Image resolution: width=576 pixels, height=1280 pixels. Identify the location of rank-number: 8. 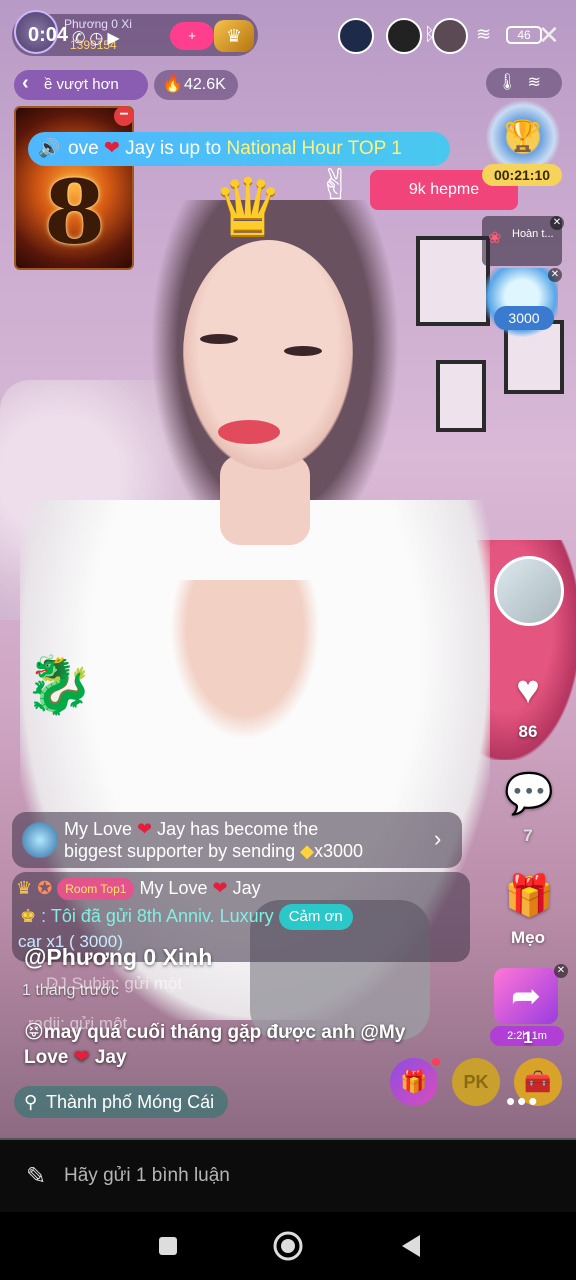
(75, 212).